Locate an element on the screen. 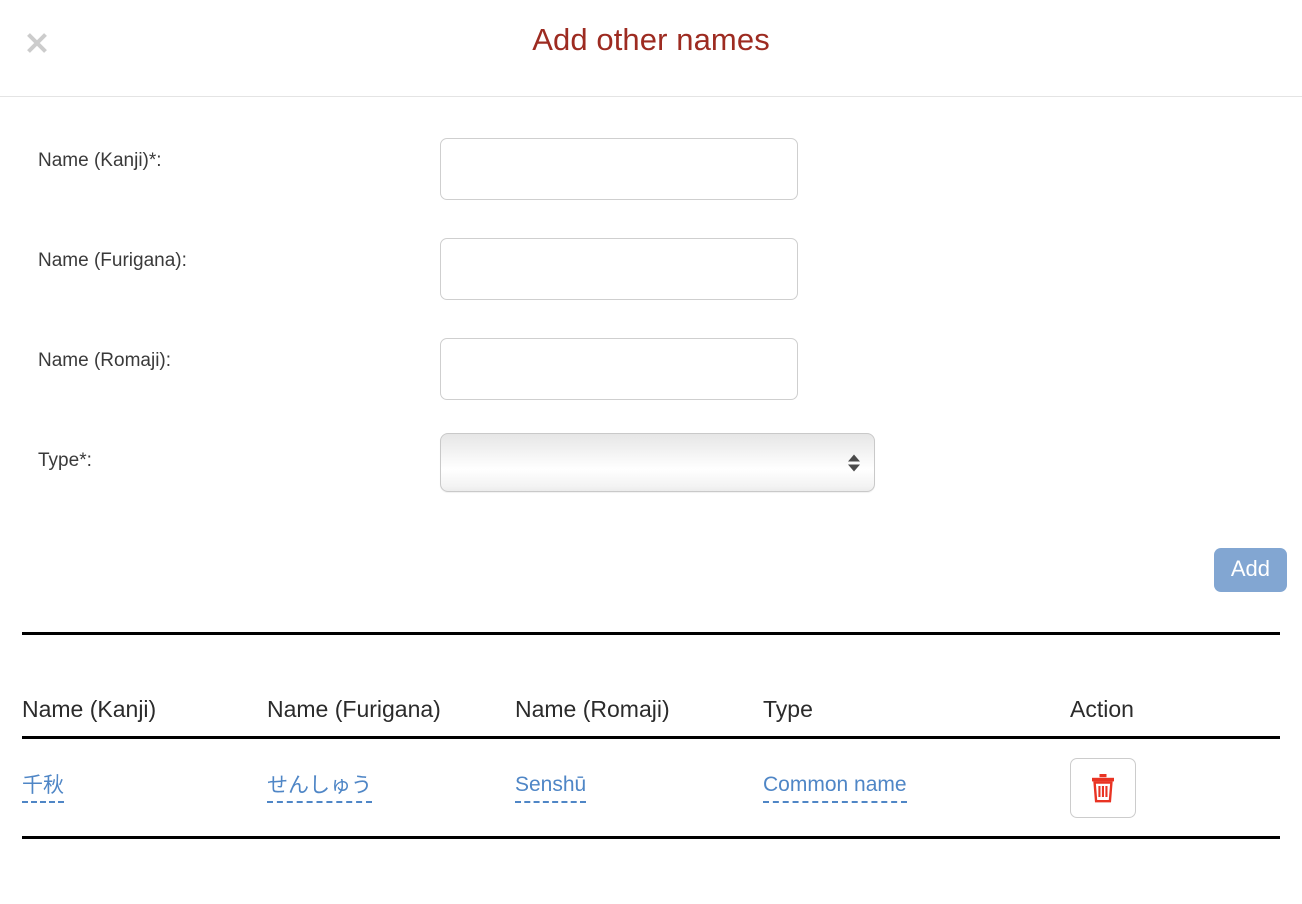 The width and height of the screenshot is (1302, 904). name-kanji-input is located at coordinates (619, 169).